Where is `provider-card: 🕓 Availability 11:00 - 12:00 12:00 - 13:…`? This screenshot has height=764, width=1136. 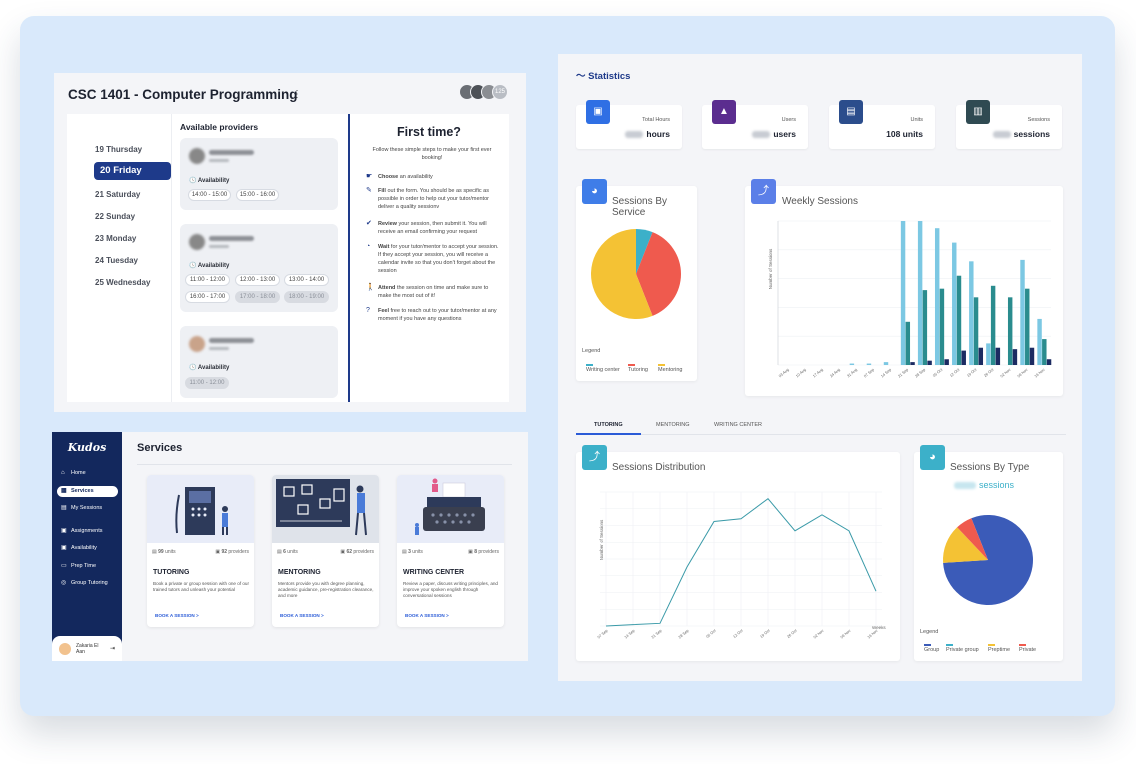 provider-card: 🕓 Availability 11:00 - 12:00 12:00 - 13:… is located at coordinates (259, 268).